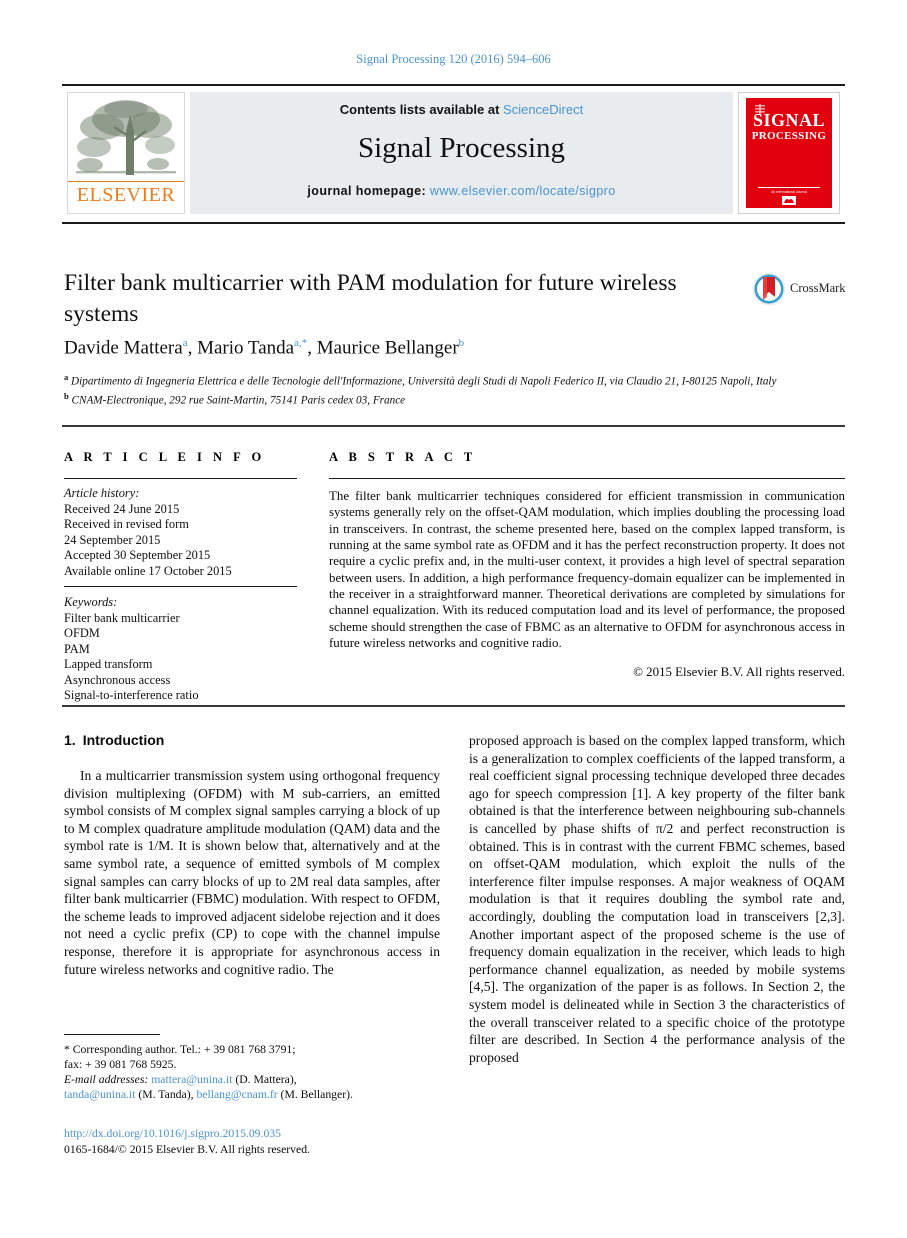  What do you see at coordinates (191, 1079) in the screenshot?
I see `email-link-1: mattera@unina.it` at bounding box center [191, 1079].